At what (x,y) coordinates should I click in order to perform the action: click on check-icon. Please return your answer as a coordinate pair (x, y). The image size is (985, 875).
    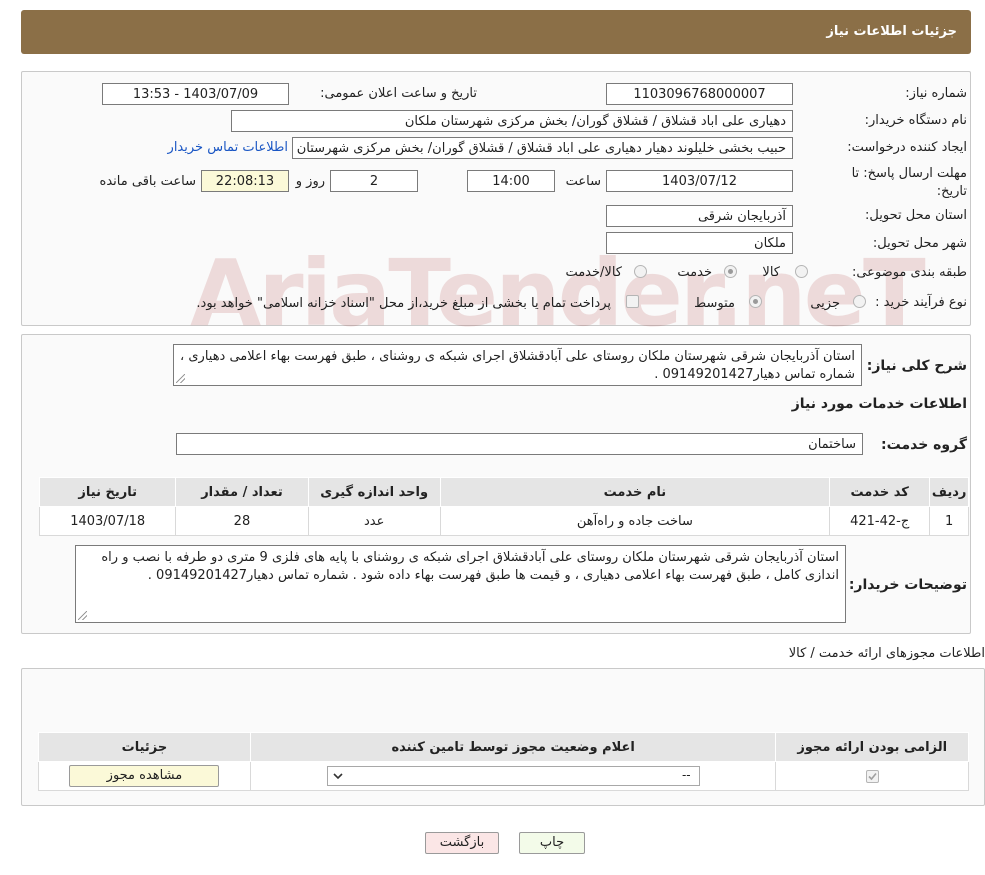
    Looking at the image, I should click on (872, 776).